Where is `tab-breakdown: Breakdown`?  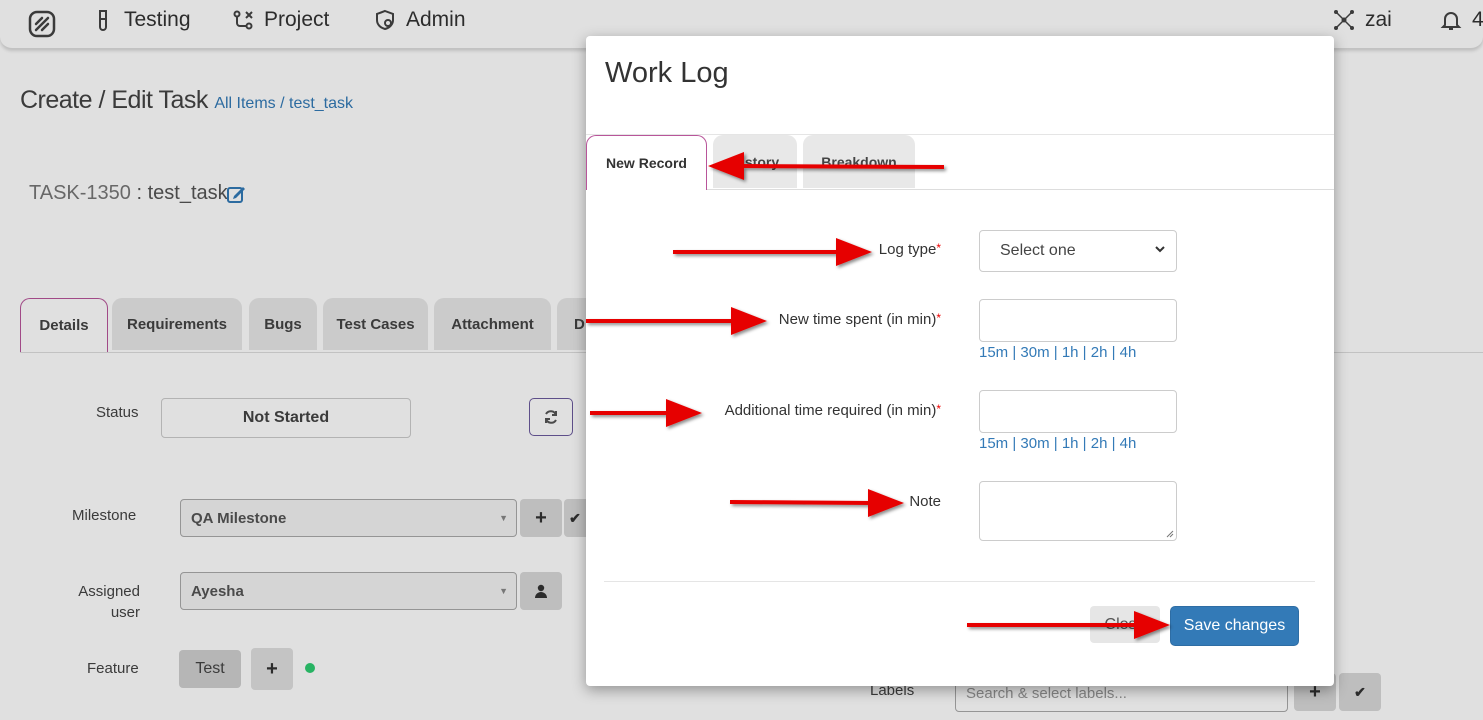 tab-breakdown: Breakdown is located at coordinates (859, 161).